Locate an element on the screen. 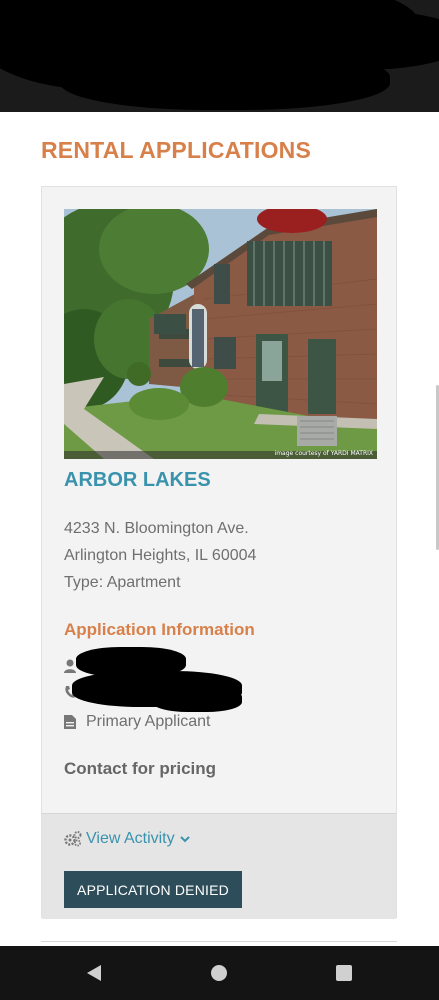 Image resolution: width=439 pixels, height=1000 pixels. user-icon is located at coordinates (70, 666).